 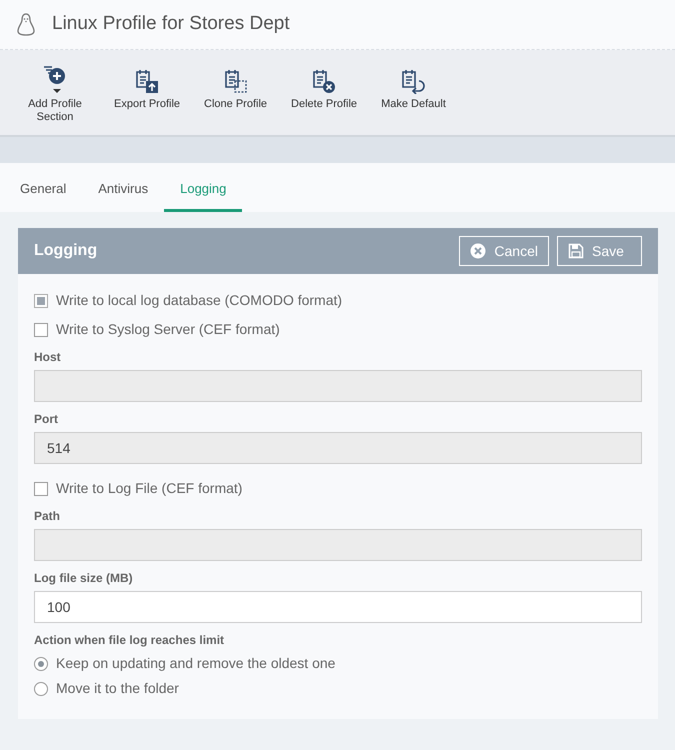 I want to click on checkbox-label: Write to Syslog Server (CEF format), so click(x=168, y=329).